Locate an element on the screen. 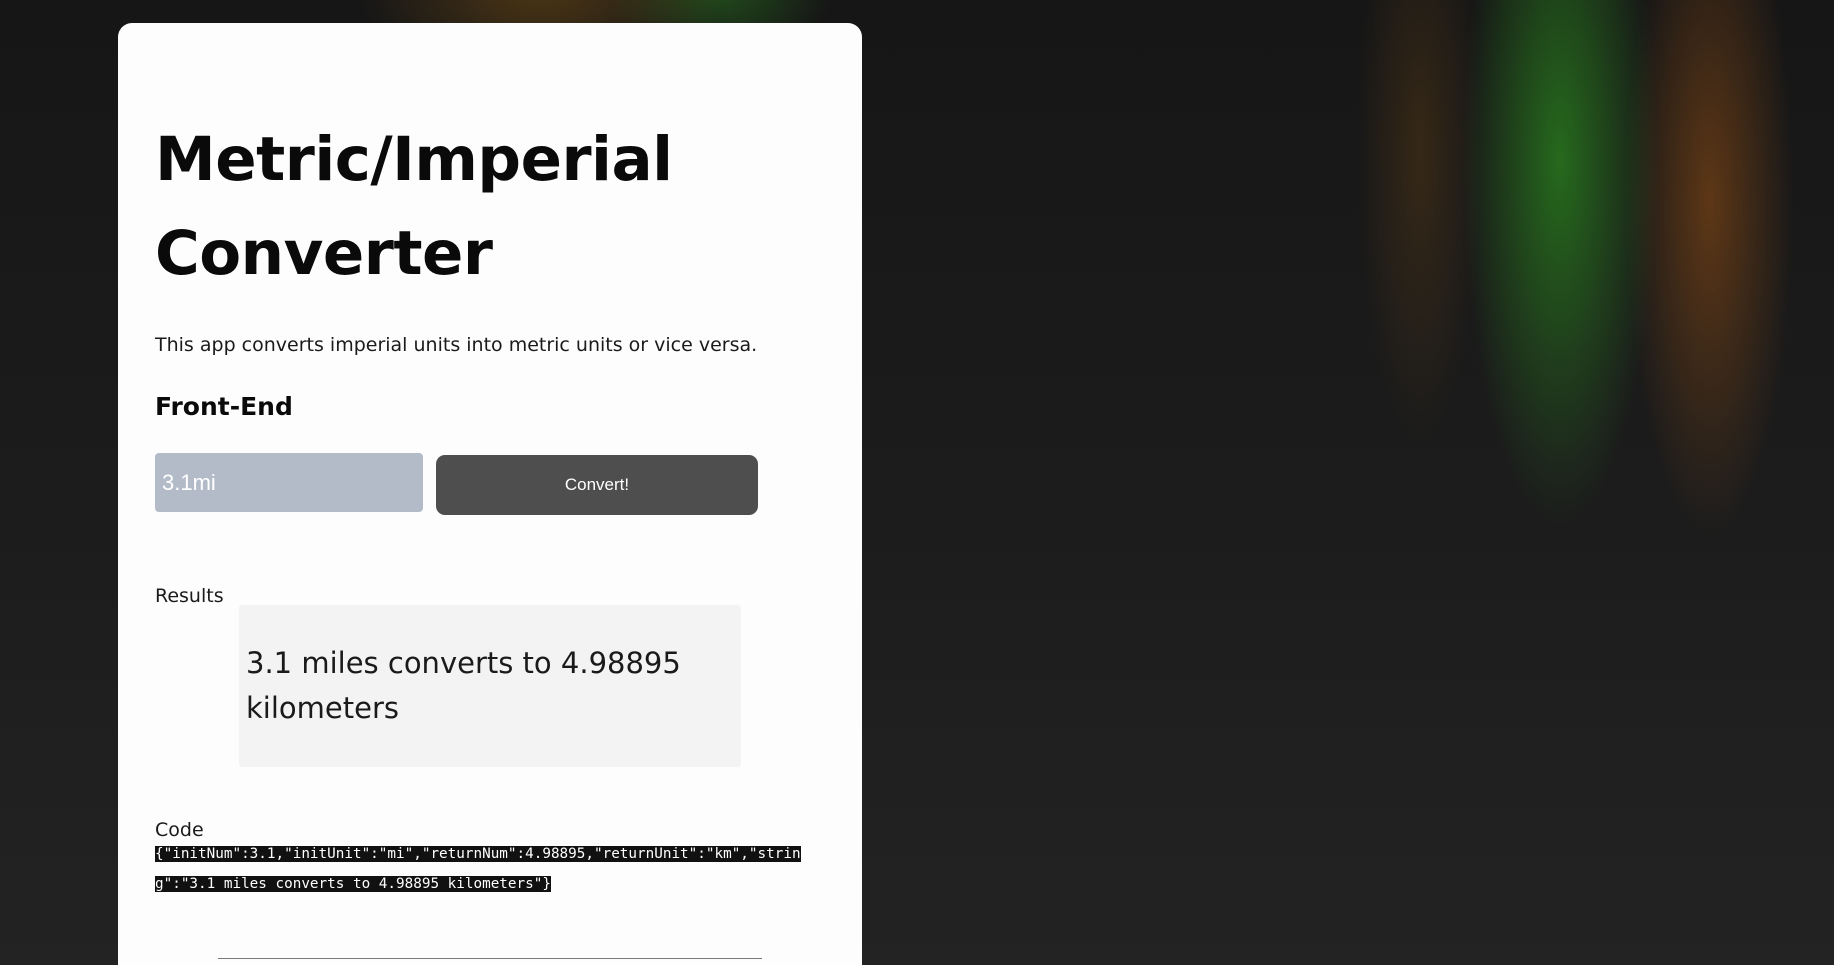  conversion-input is located at coordinates (289, 482).